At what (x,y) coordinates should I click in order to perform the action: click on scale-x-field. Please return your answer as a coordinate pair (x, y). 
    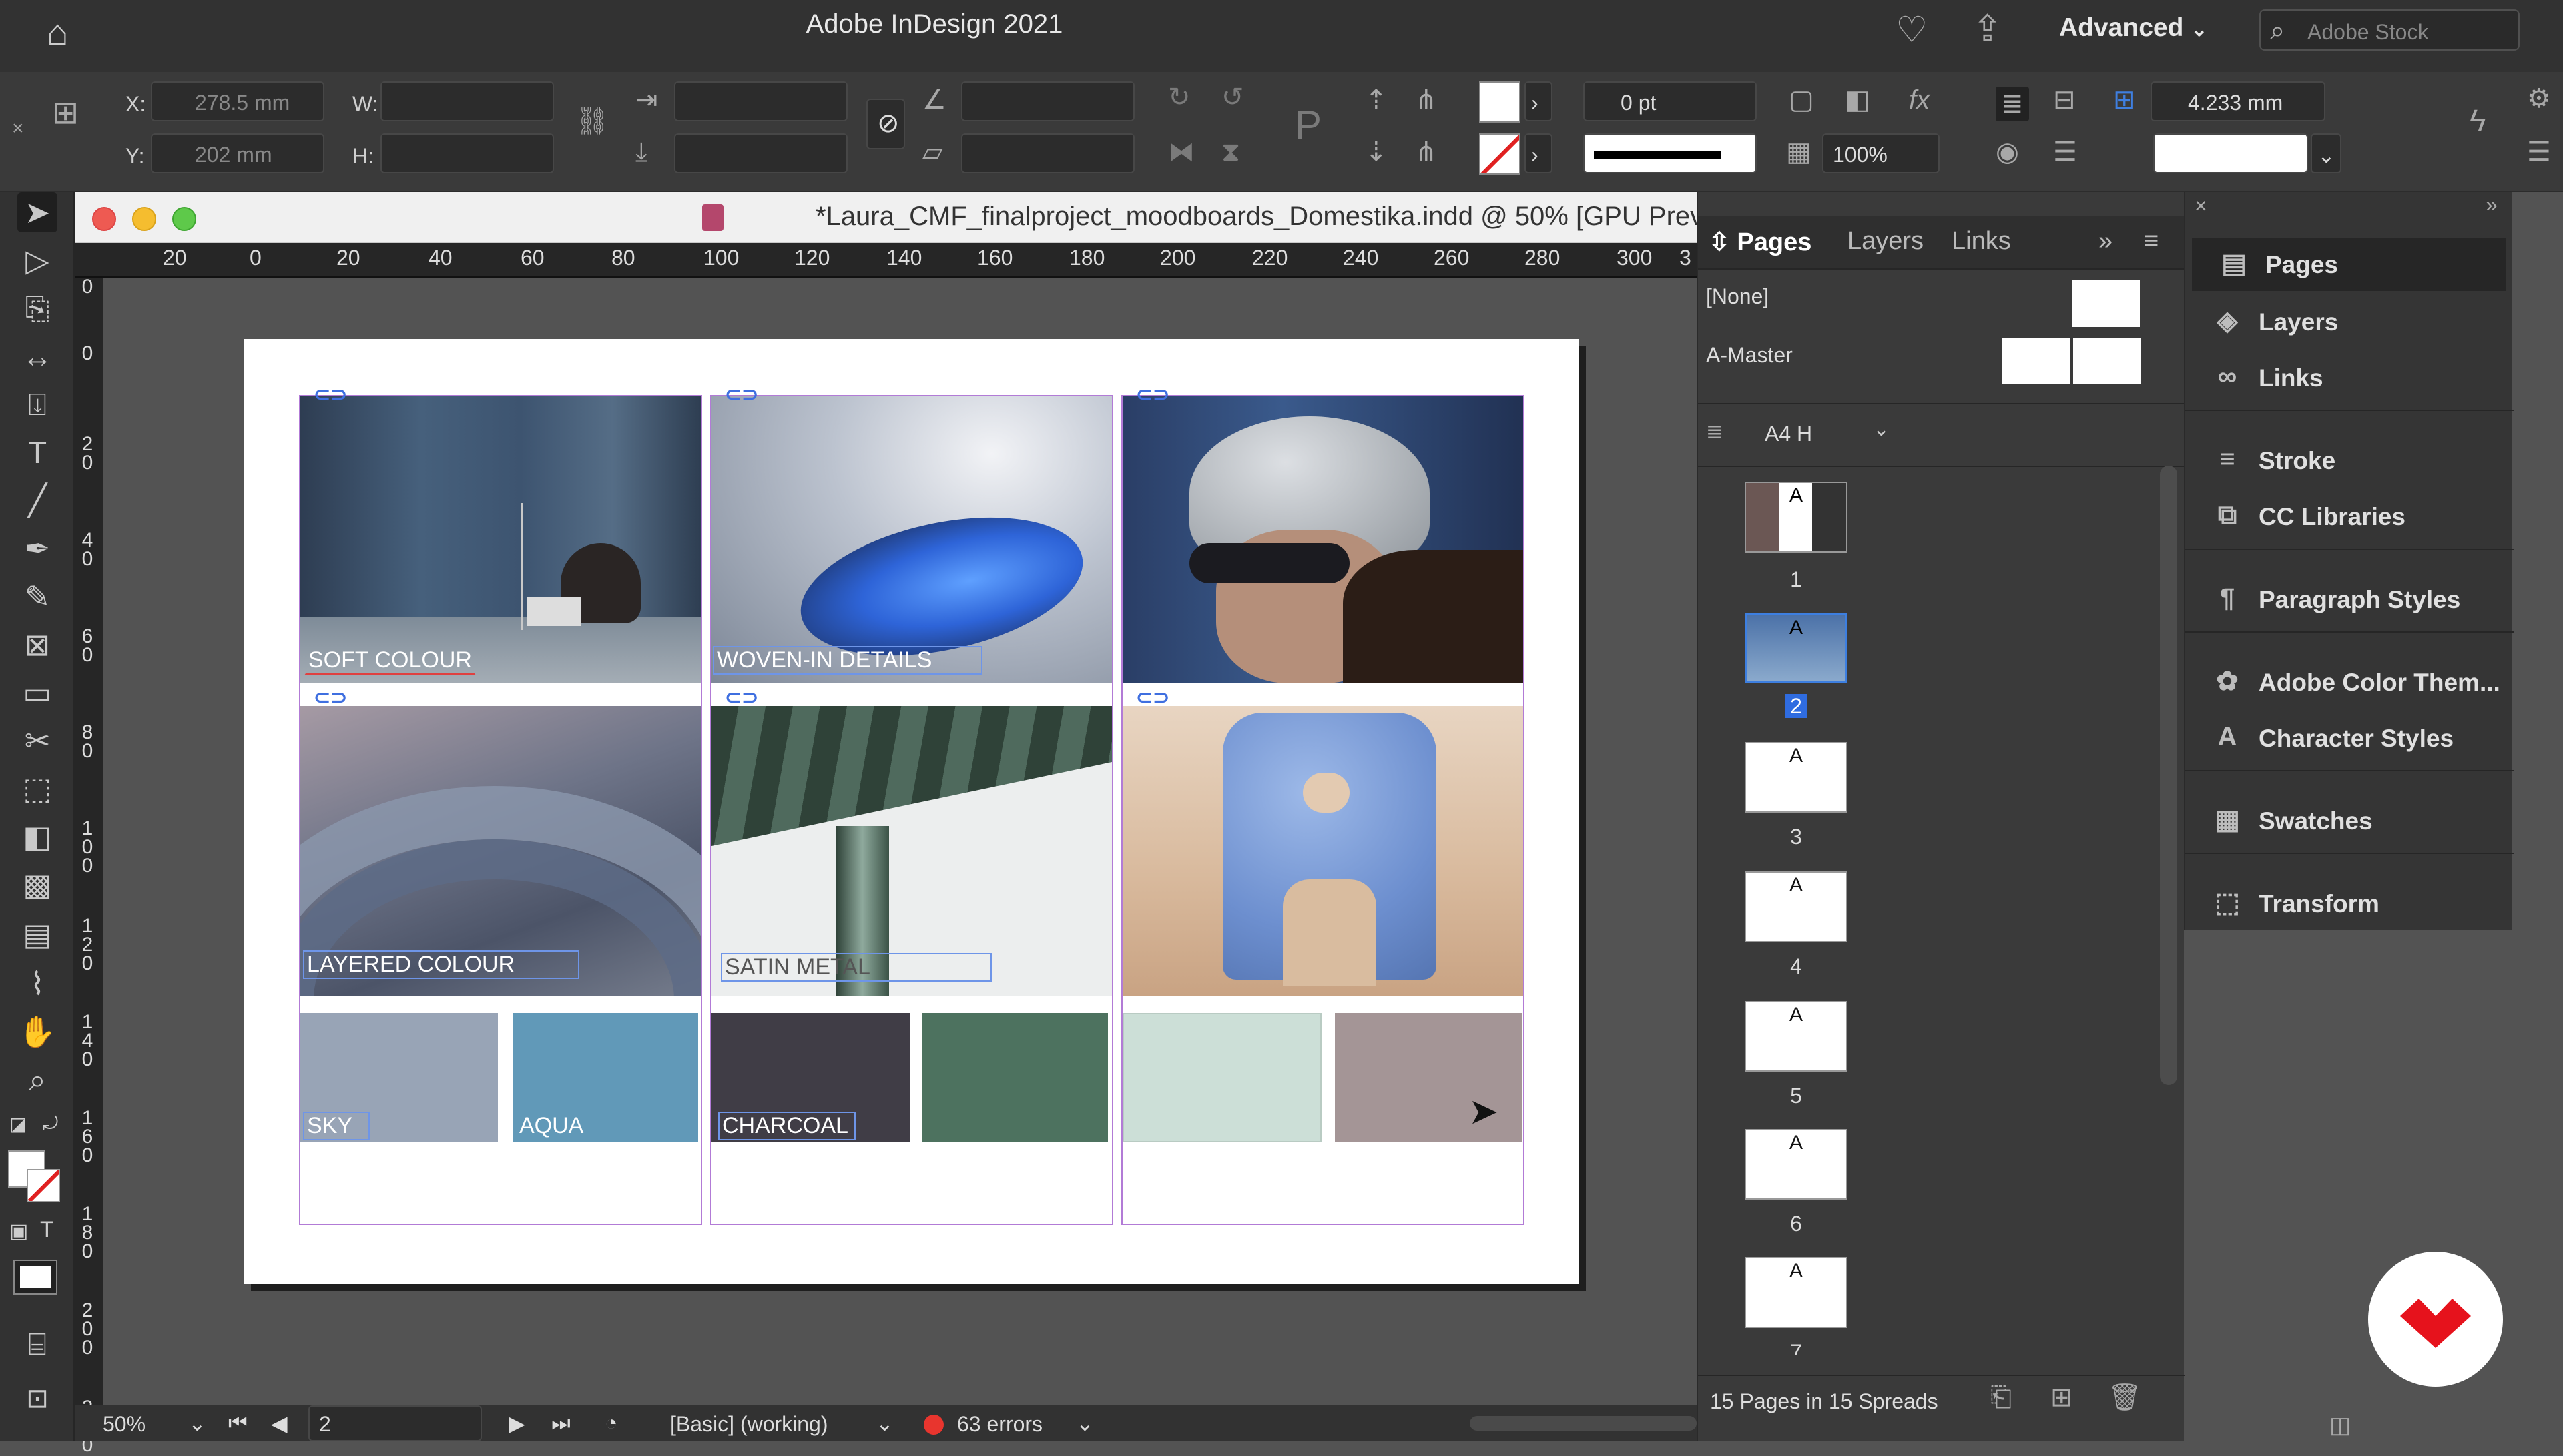
    Looking at the image, I should click on (761, 101).